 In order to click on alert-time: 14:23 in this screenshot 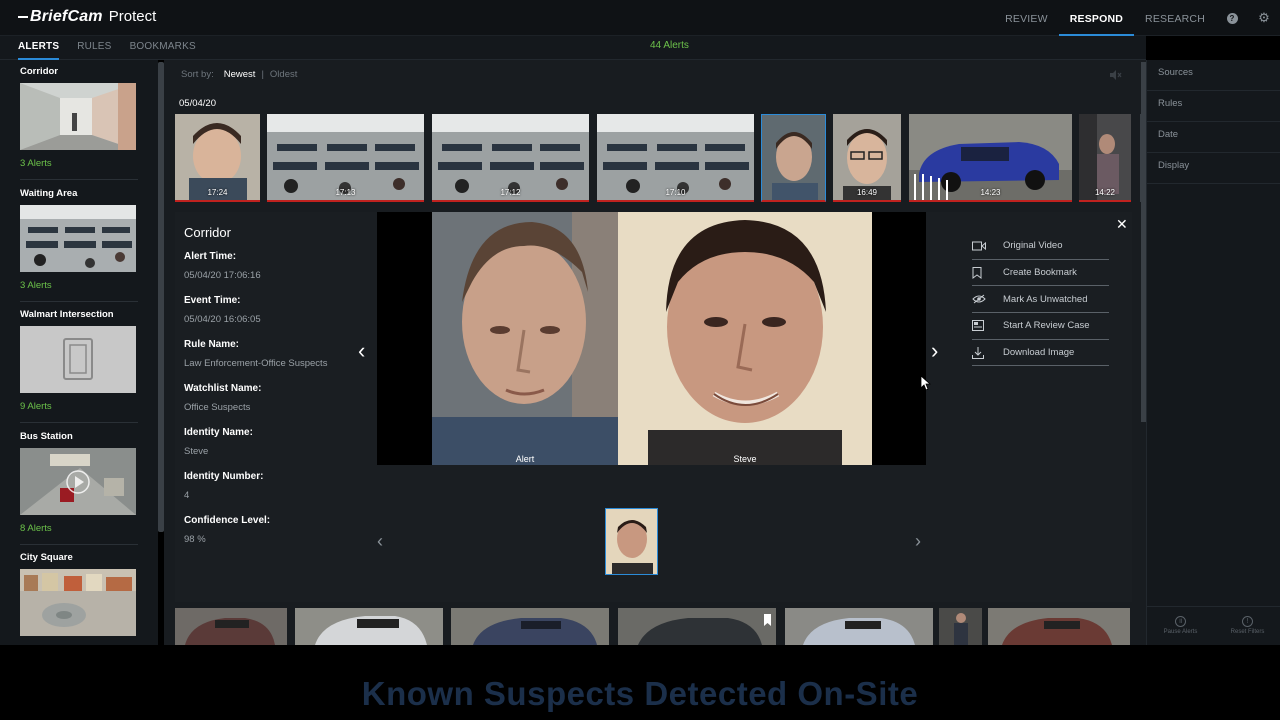, I will do `click(990, 192)`.